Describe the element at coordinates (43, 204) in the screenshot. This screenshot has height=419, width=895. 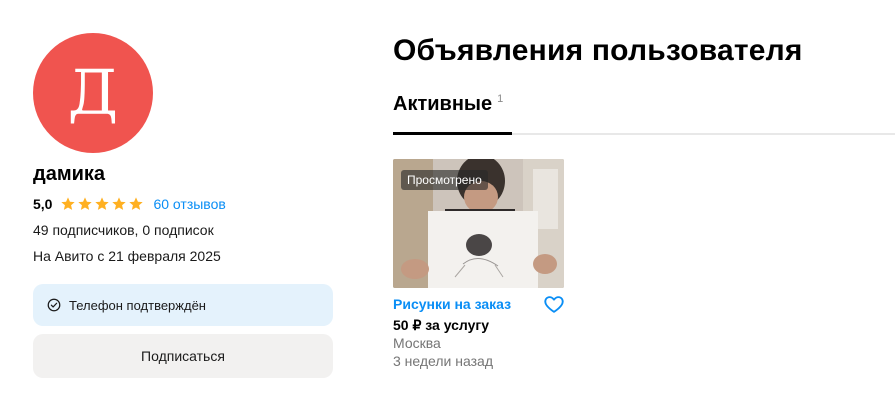
I see `rating-value: 5,0` at that location.